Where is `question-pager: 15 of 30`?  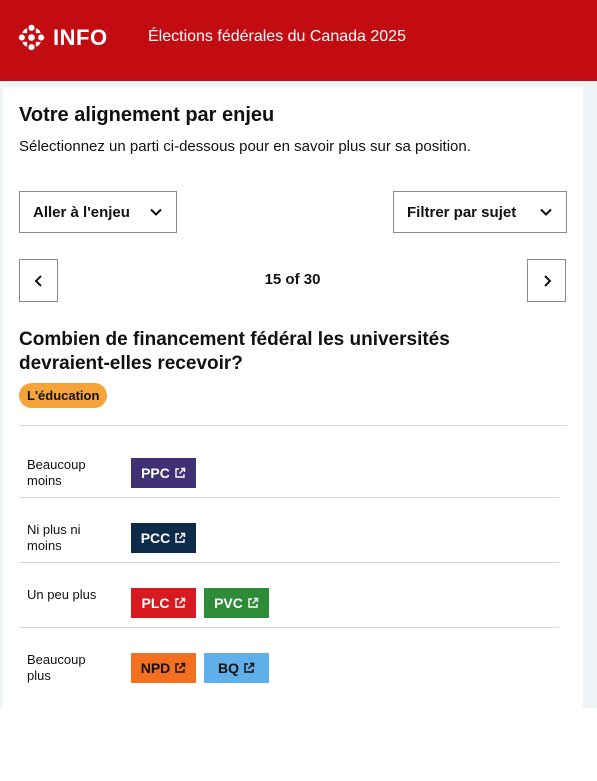
question-pager: 15 of 30 is located at coordinates (292, 279).